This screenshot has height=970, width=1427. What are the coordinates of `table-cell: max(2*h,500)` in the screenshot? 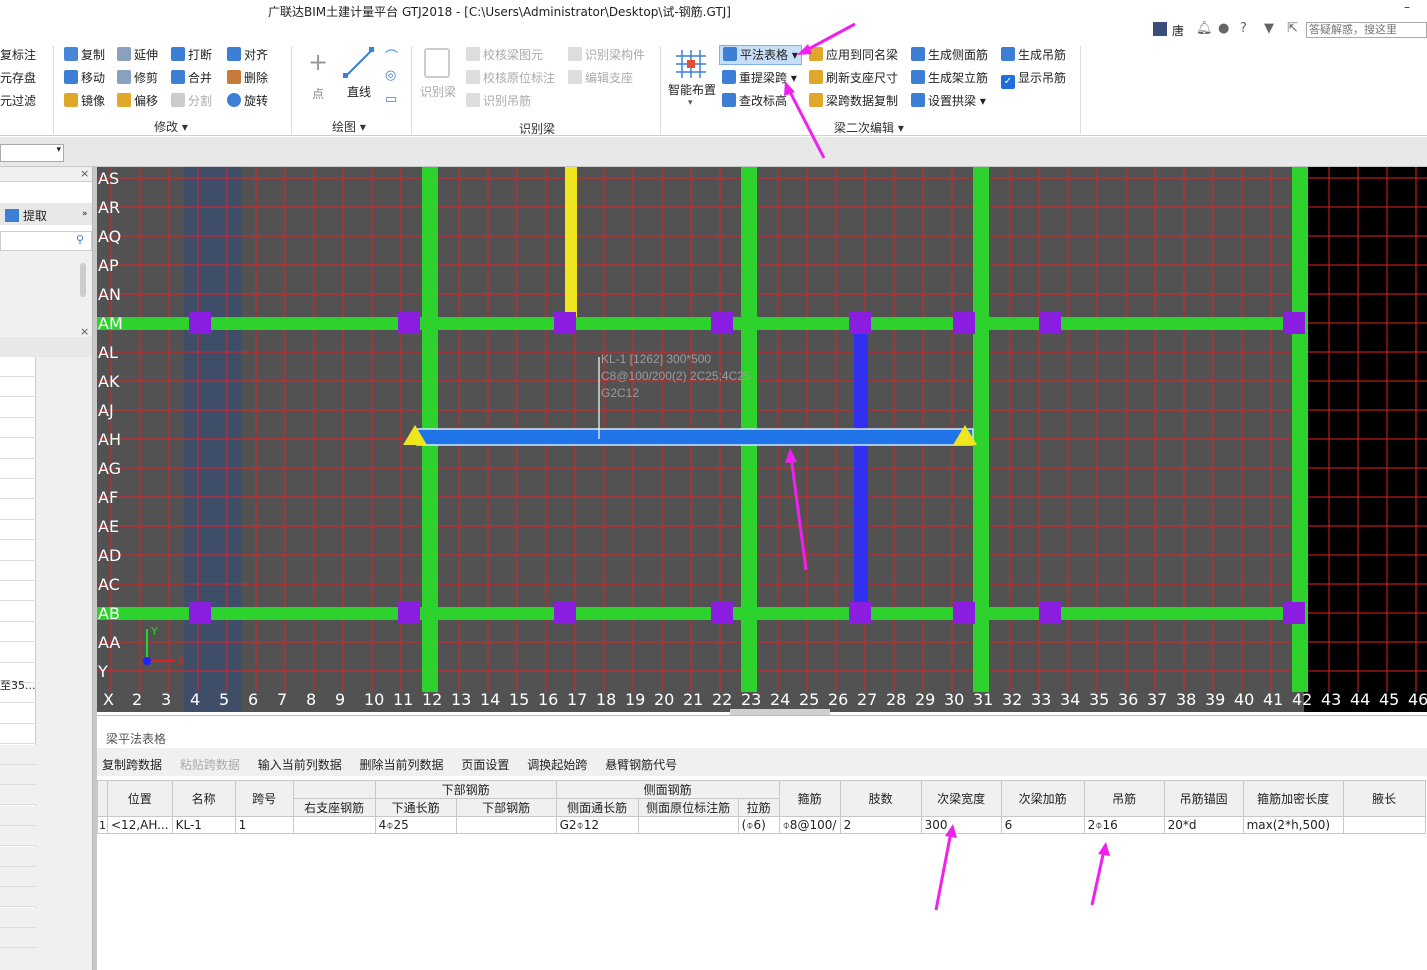 It's located at (1293, 825).